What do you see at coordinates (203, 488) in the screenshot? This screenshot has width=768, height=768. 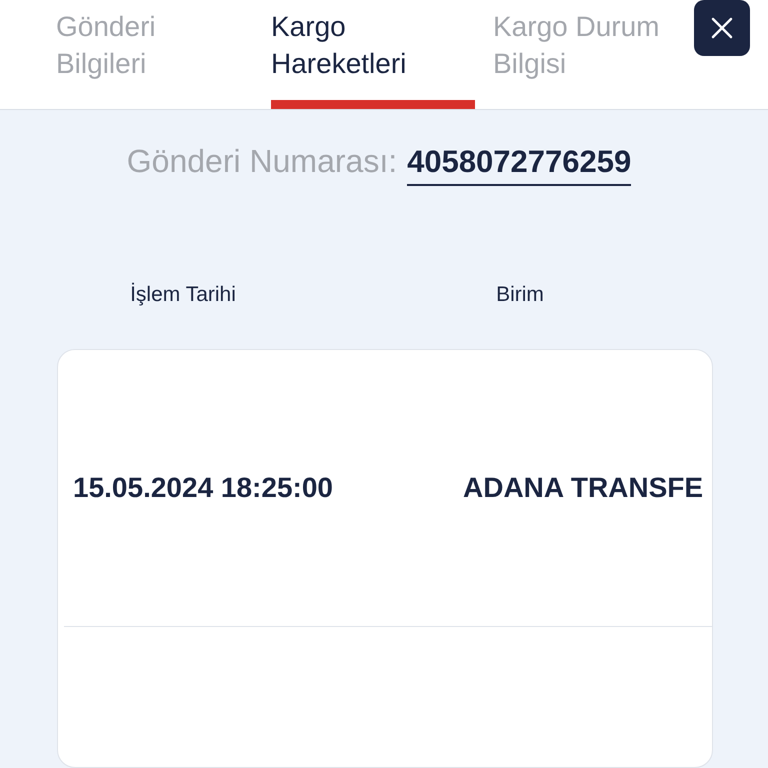 I see `table-cell-text: 15.05.2024 18:25:00` at bounding box center [203, 488].